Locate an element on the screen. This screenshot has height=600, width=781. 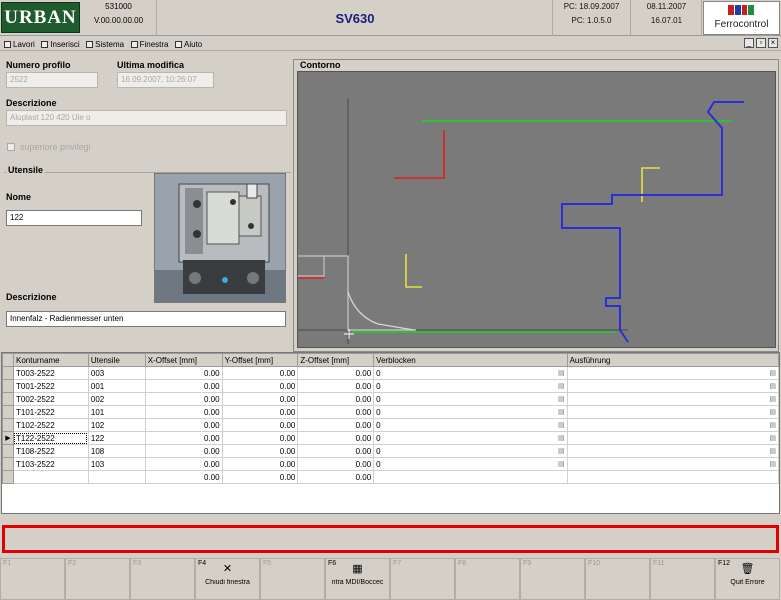
table-row: T102-2522 102 0.00 0.00 0.00 ▤ 0 ▤ is located at coordinates (390, 425).